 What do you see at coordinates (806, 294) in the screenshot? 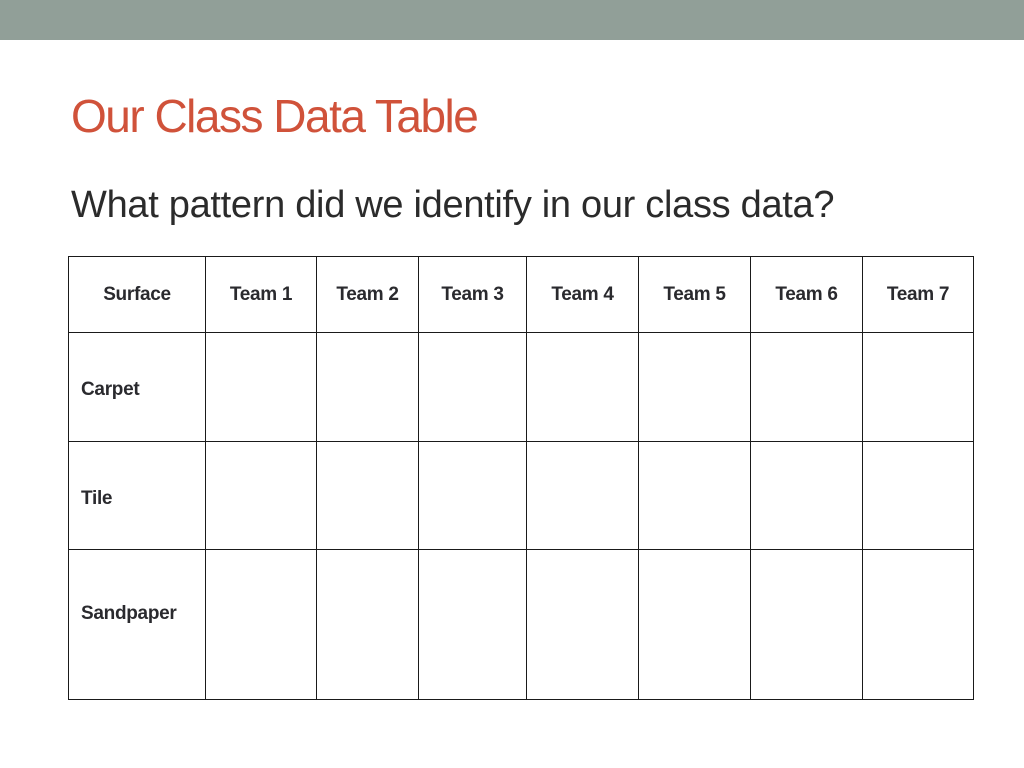
I see `column-header-team-6: Team 6` at bounding box center [806, 294].